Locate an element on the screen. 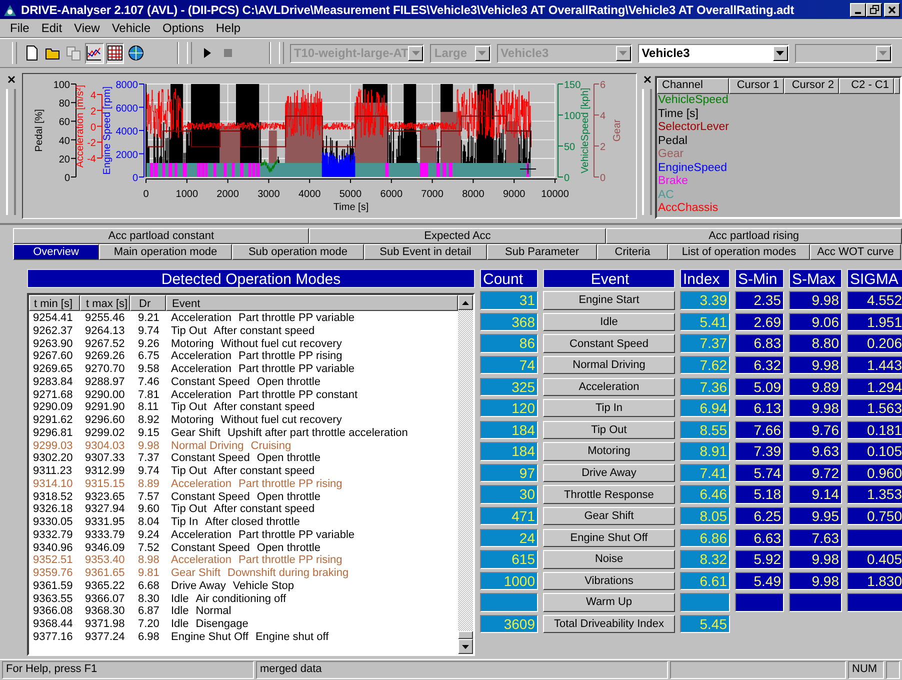 The image size is (902, 680). menu-item: File is located at coordinates (20, 28).